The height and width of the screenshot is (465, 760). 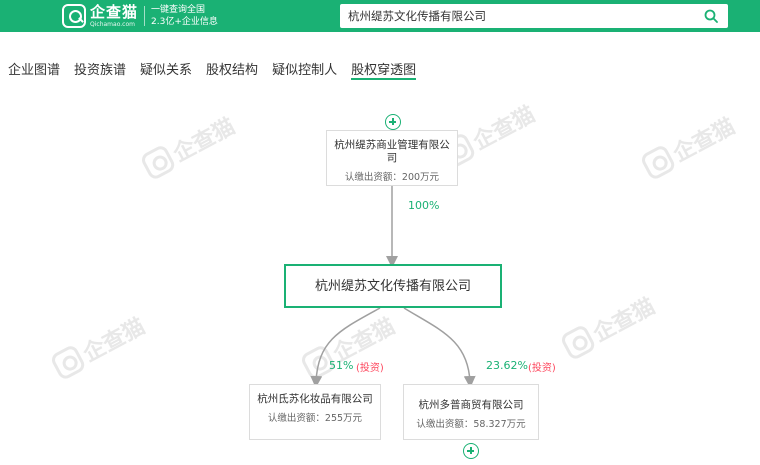 I want to click on company-name: 杭州缇苏文化传播有限公司, so click(x=392, y=286).